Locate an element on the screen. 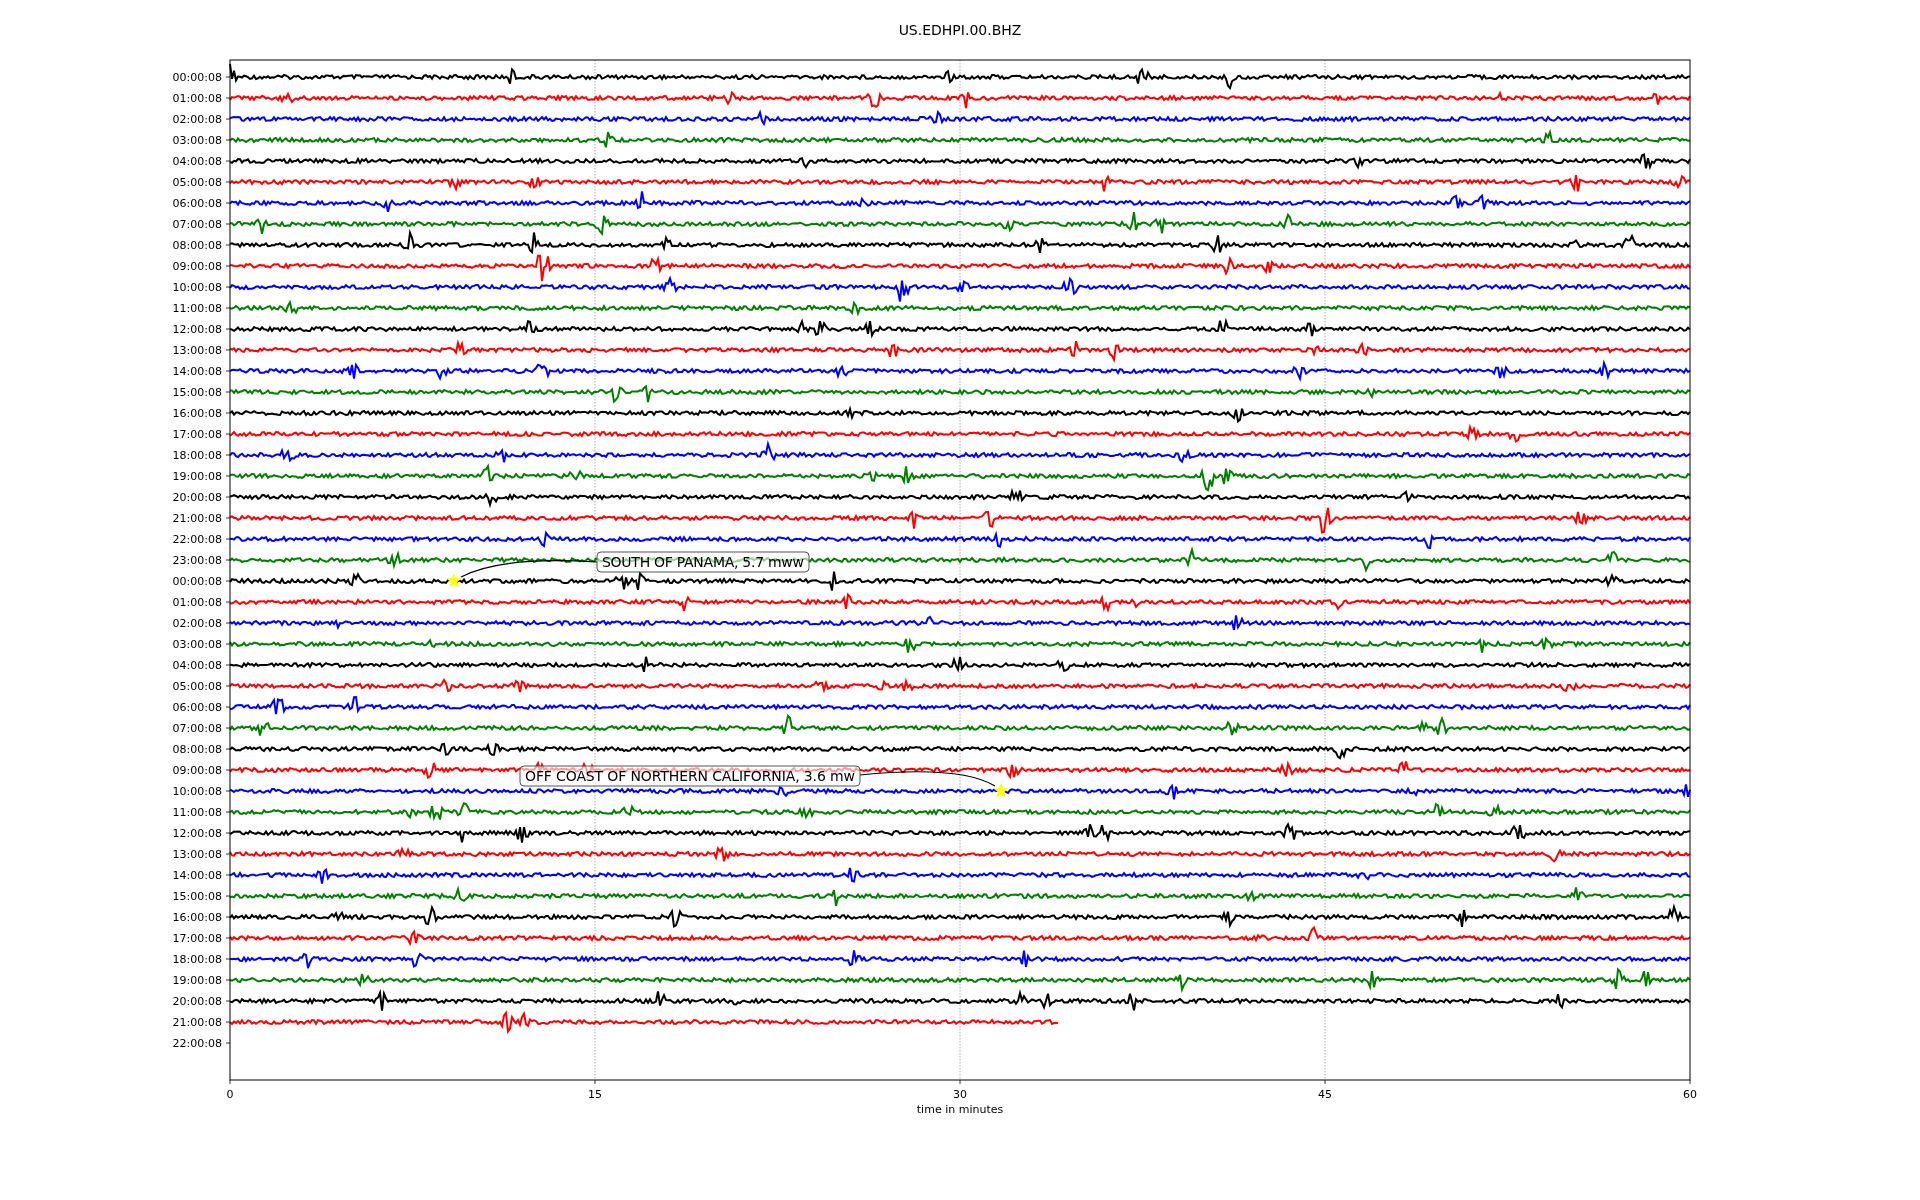  x-tick-label: 15 is located at coordinates (595, 1094).